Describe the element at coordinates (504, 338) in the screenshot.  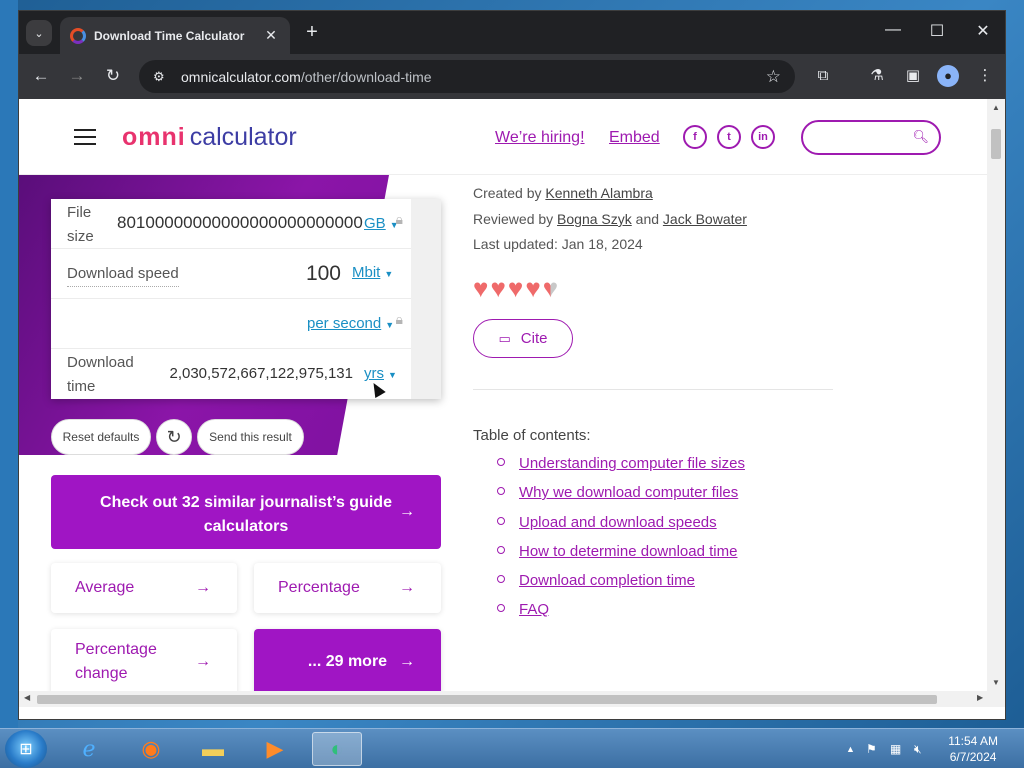
I see `quote-icon: ▭` at that location.